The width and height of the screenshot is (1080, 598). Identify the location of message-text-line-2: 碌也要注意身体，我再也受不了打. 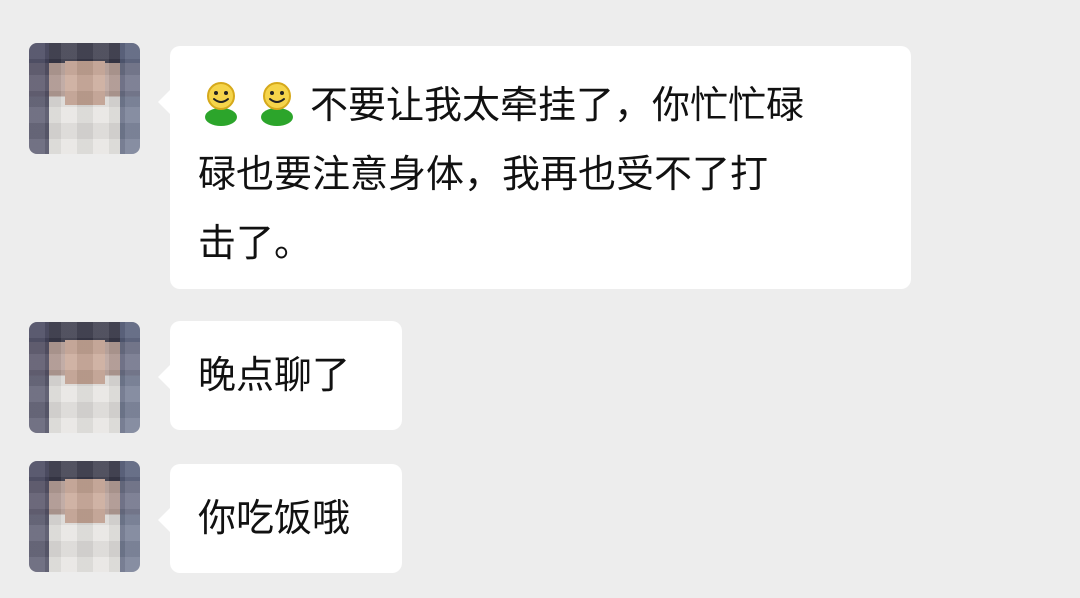
(483, 174).